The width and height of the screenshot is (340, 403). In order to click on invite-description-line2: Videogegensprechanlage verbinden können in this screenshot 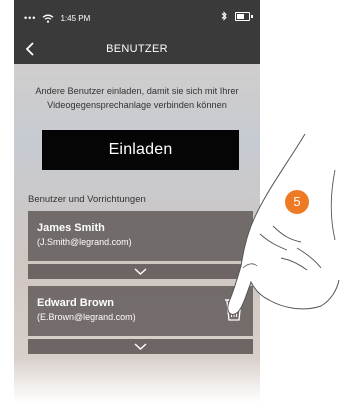, I will do `click(137, 105)`.